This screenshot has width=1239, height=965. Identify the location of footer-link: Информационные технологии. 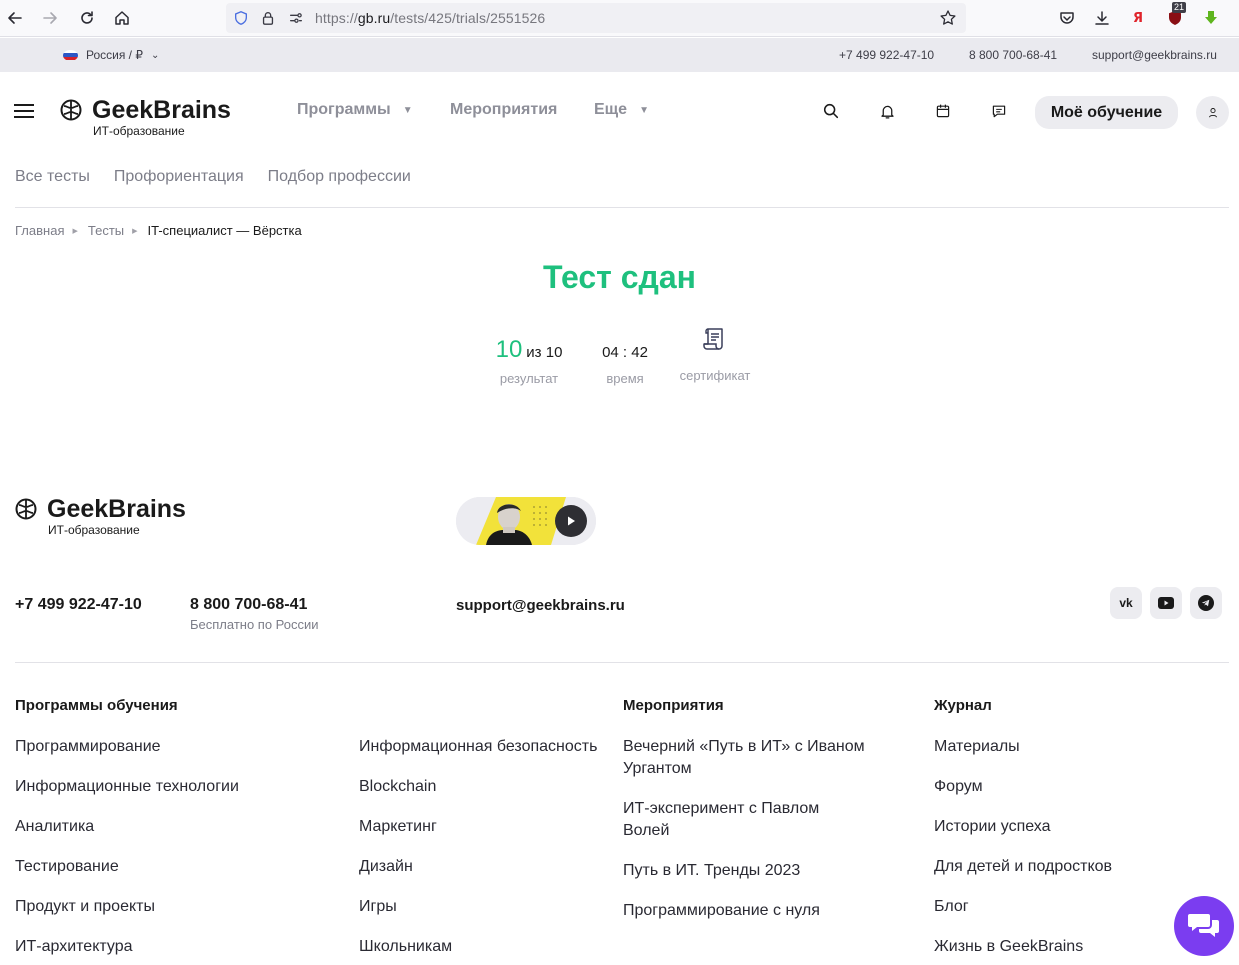
(127, 787).